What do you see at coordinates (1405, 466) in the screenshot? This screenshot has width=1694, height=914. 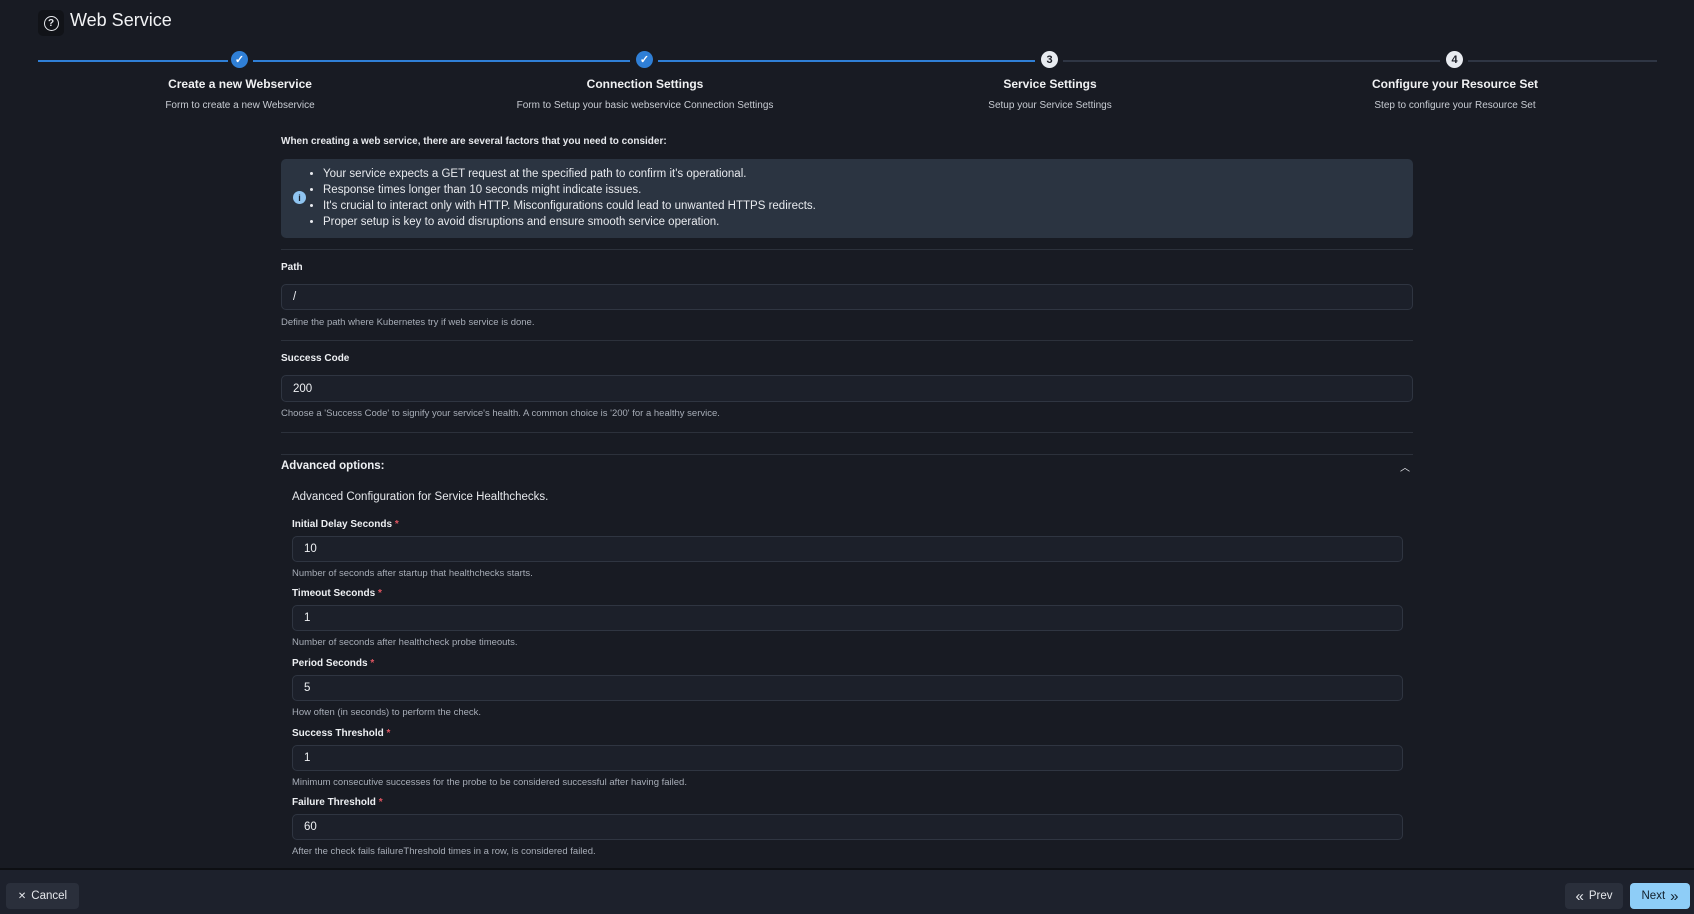 I see `chevron-up-icon: ︿` at bounding box center [1405, 466].